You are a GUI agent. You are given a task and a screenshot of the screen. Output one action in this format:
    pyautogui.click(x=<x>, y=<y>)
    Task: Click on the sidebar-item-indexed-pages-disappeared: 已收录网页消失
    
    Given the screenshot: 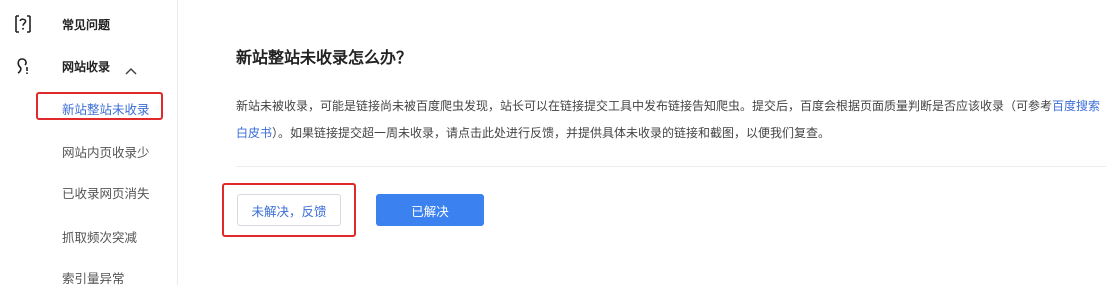 What is the action you would take?
    pyautogui.click(x=106, y=192)
    